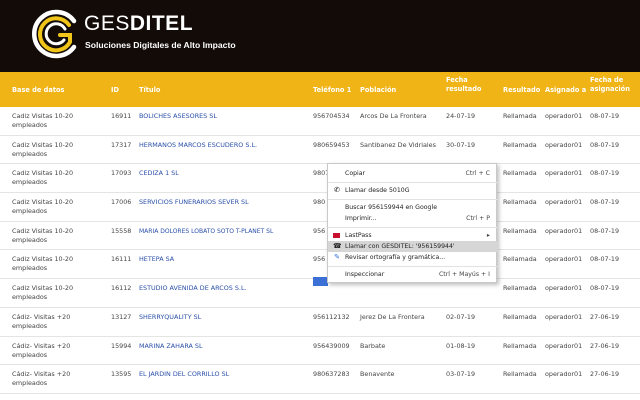 This screenshot has width=640, height=400. Describe the element at coordinates (377, 374) in the screenshot. I see `cell-poblacion: Benavente` at that location.